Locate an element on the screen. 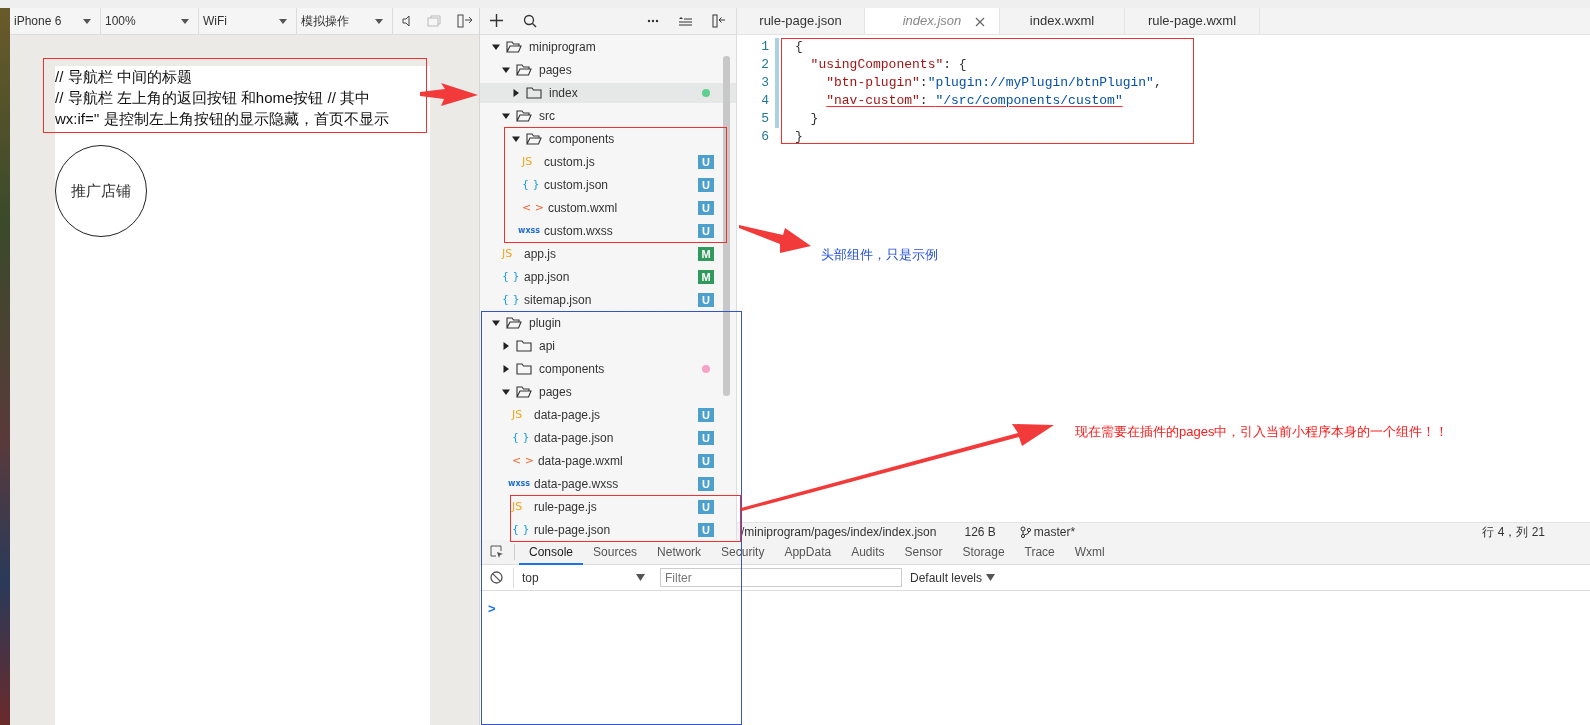 The image size is (1590, 725). file-item: < > data-page.wxml U is located at coordinates (608, 460).